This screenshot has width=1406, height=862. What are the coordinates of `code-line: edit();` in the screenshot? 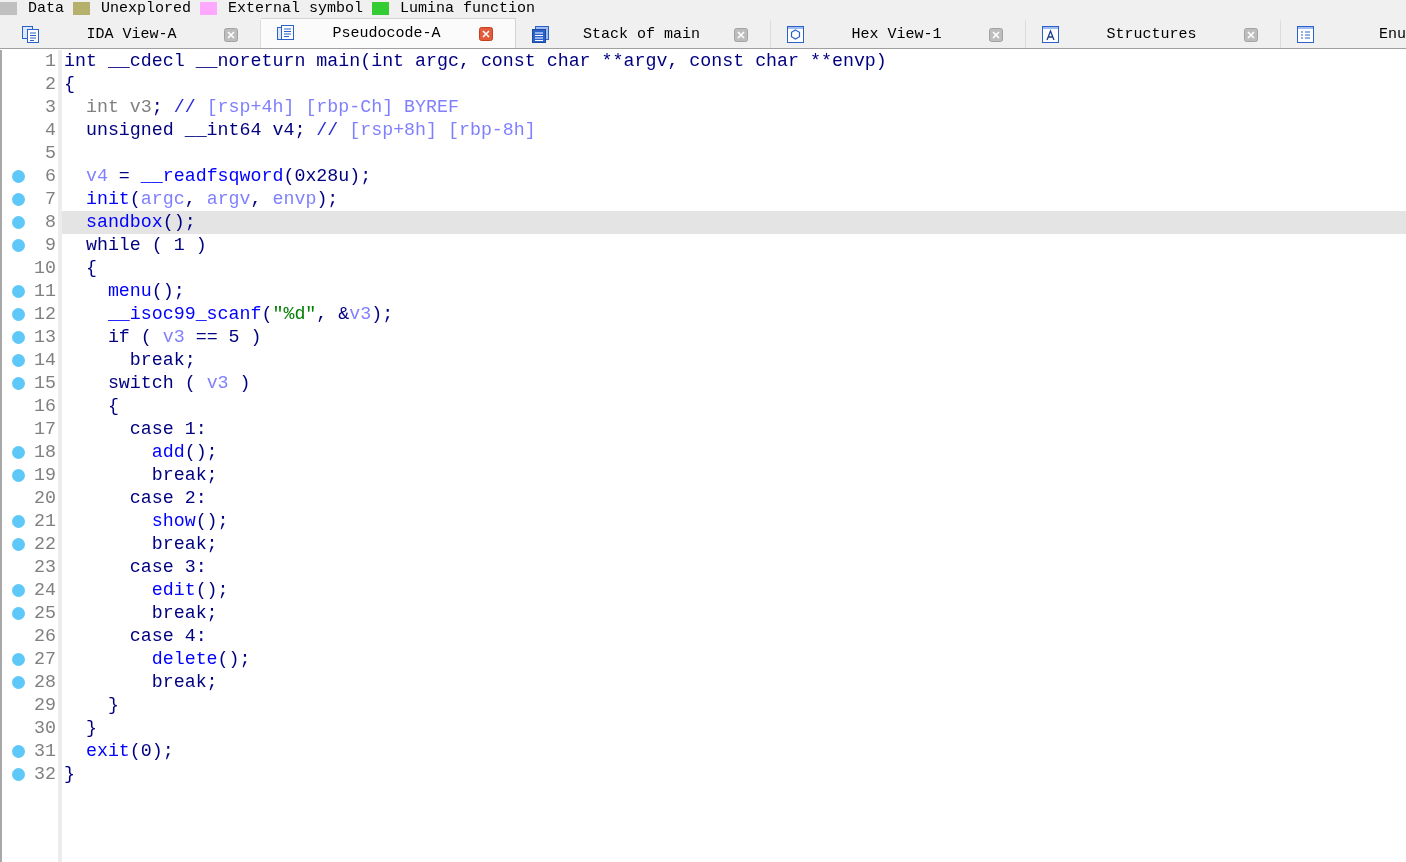 It's located at (190, 590).